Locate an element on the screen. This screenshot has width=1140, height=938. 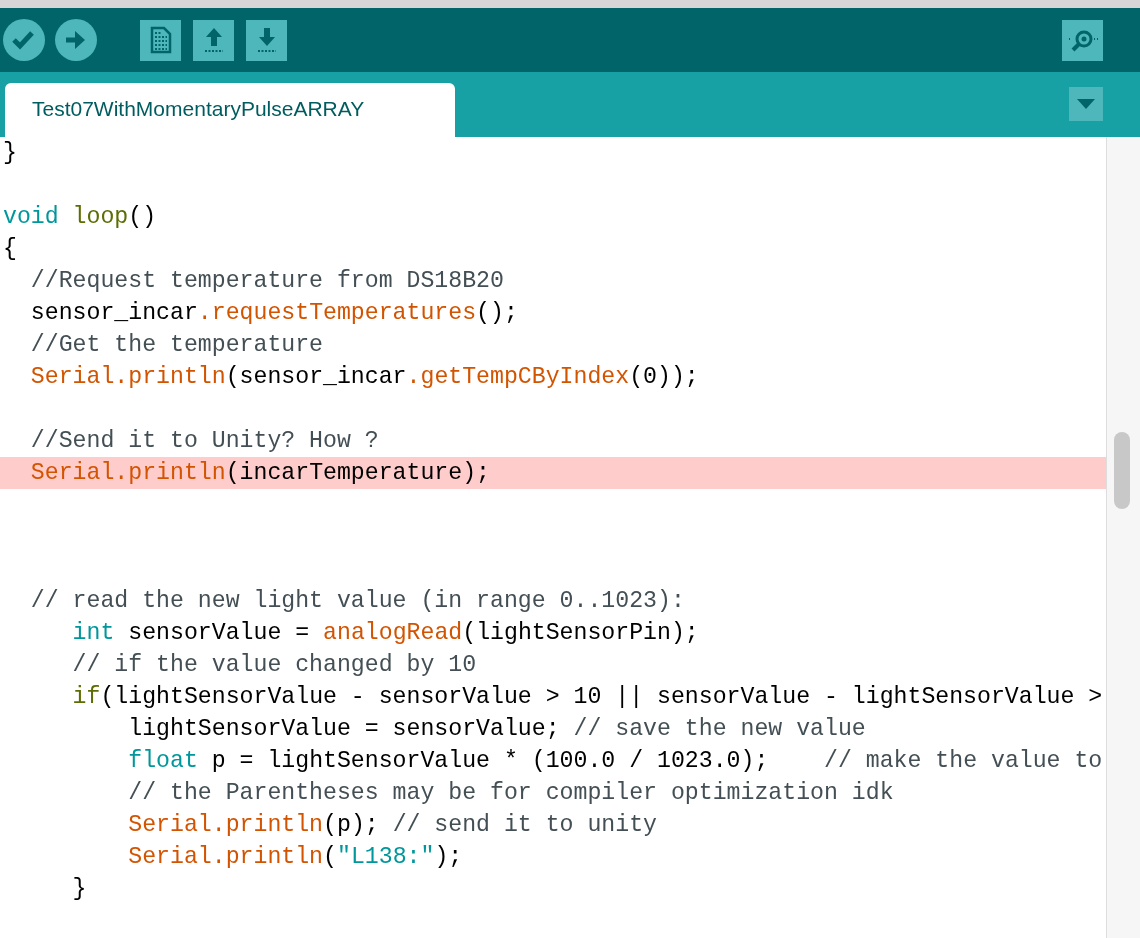
tab-menu-button is located at coordinates (1086, 104).